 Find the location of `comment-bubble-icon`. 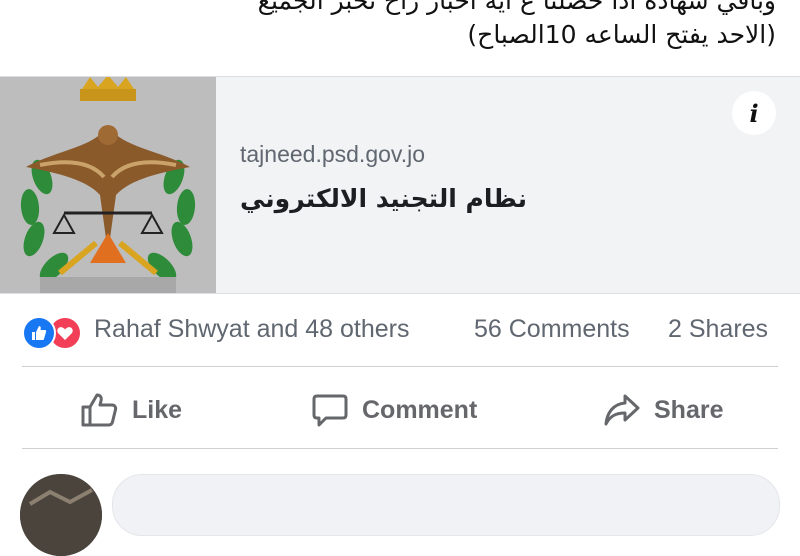

comment-bubble-icon is located at coordinates (330, 410).